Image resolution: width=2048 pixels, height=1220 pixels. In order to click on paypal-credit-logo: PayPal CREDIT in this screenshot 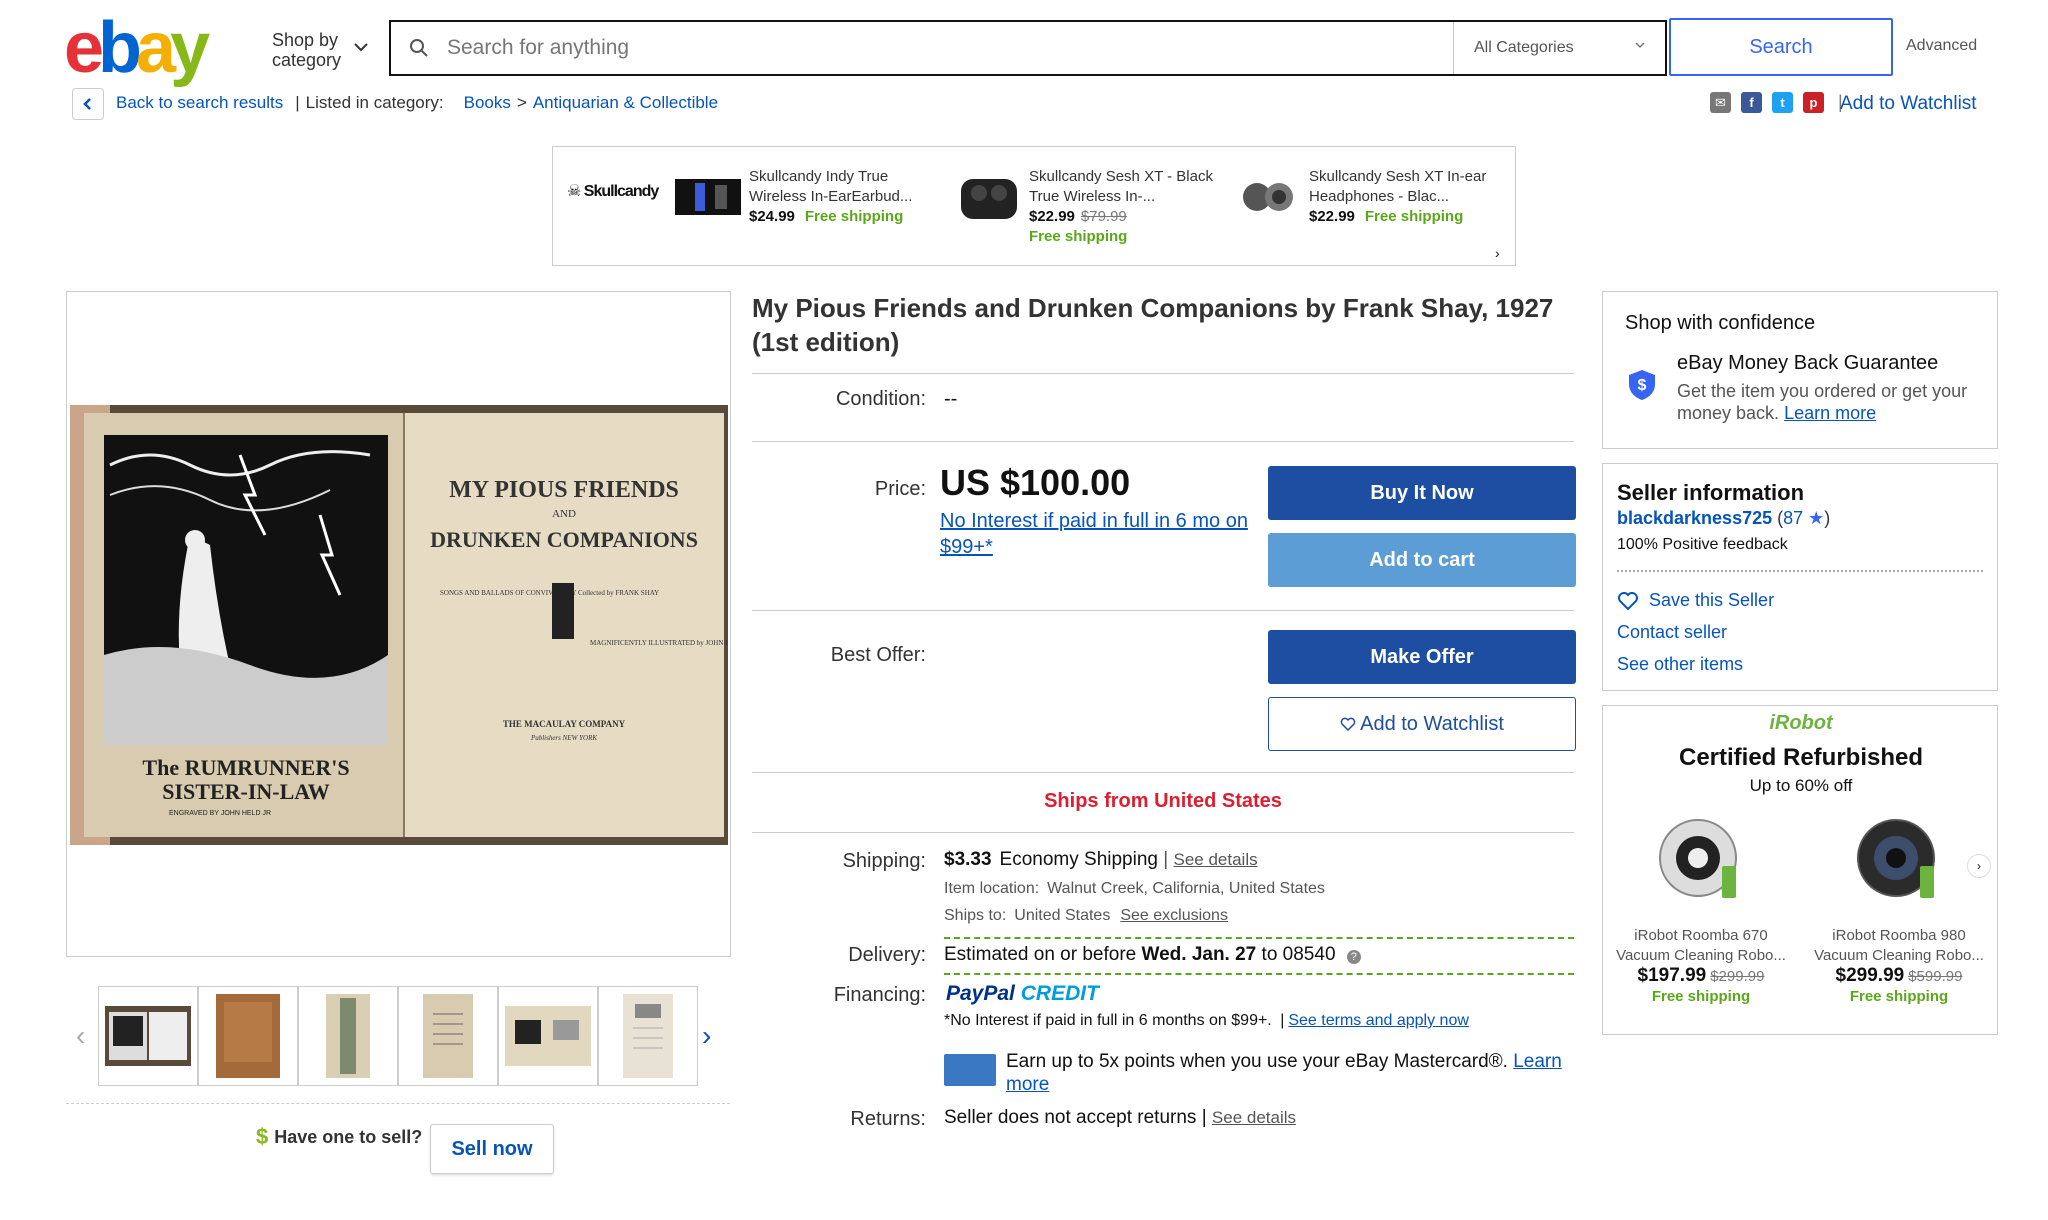, I will do `click(1022, 994)`.